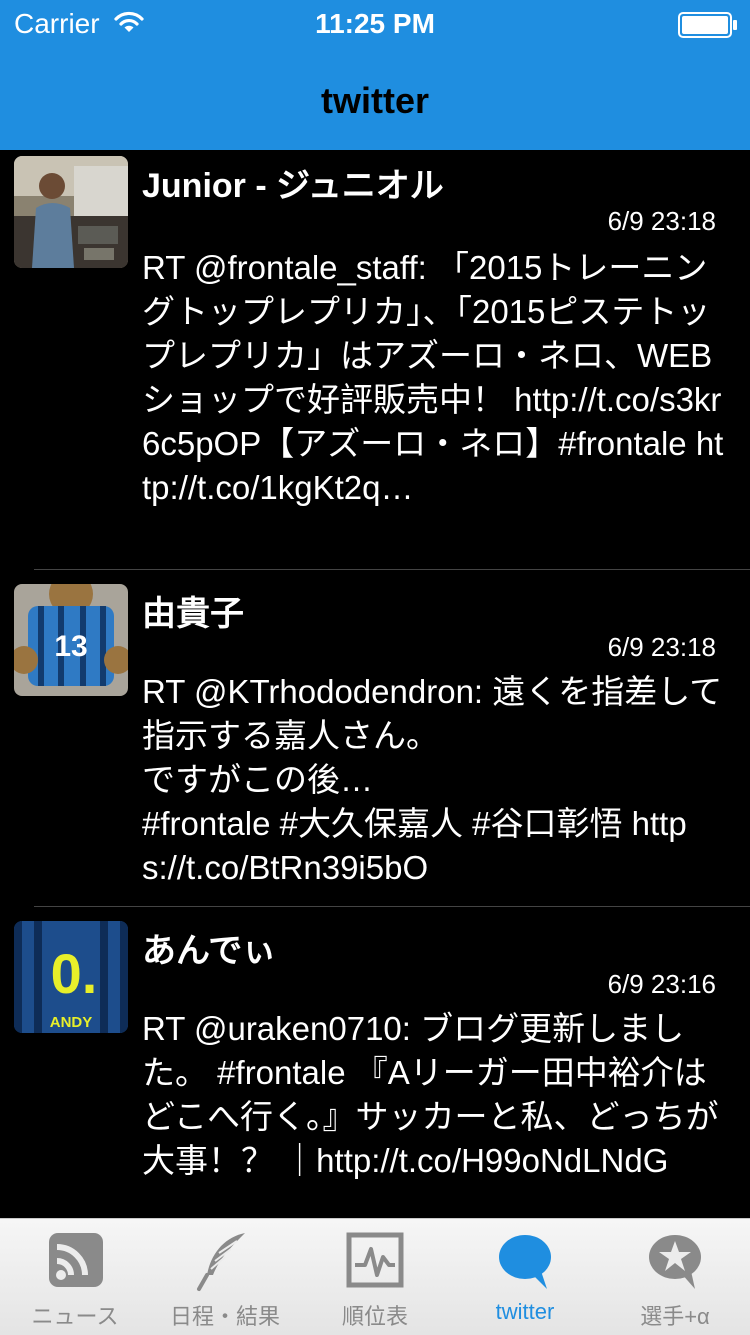 The image size is (750, 1335). I want to click on avatar, so click(71, 212).